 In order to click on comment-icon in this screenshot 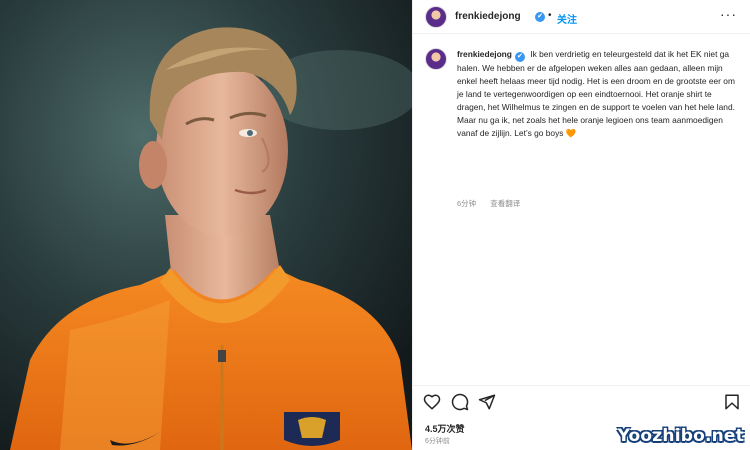, I will do `click(460, 402)`.